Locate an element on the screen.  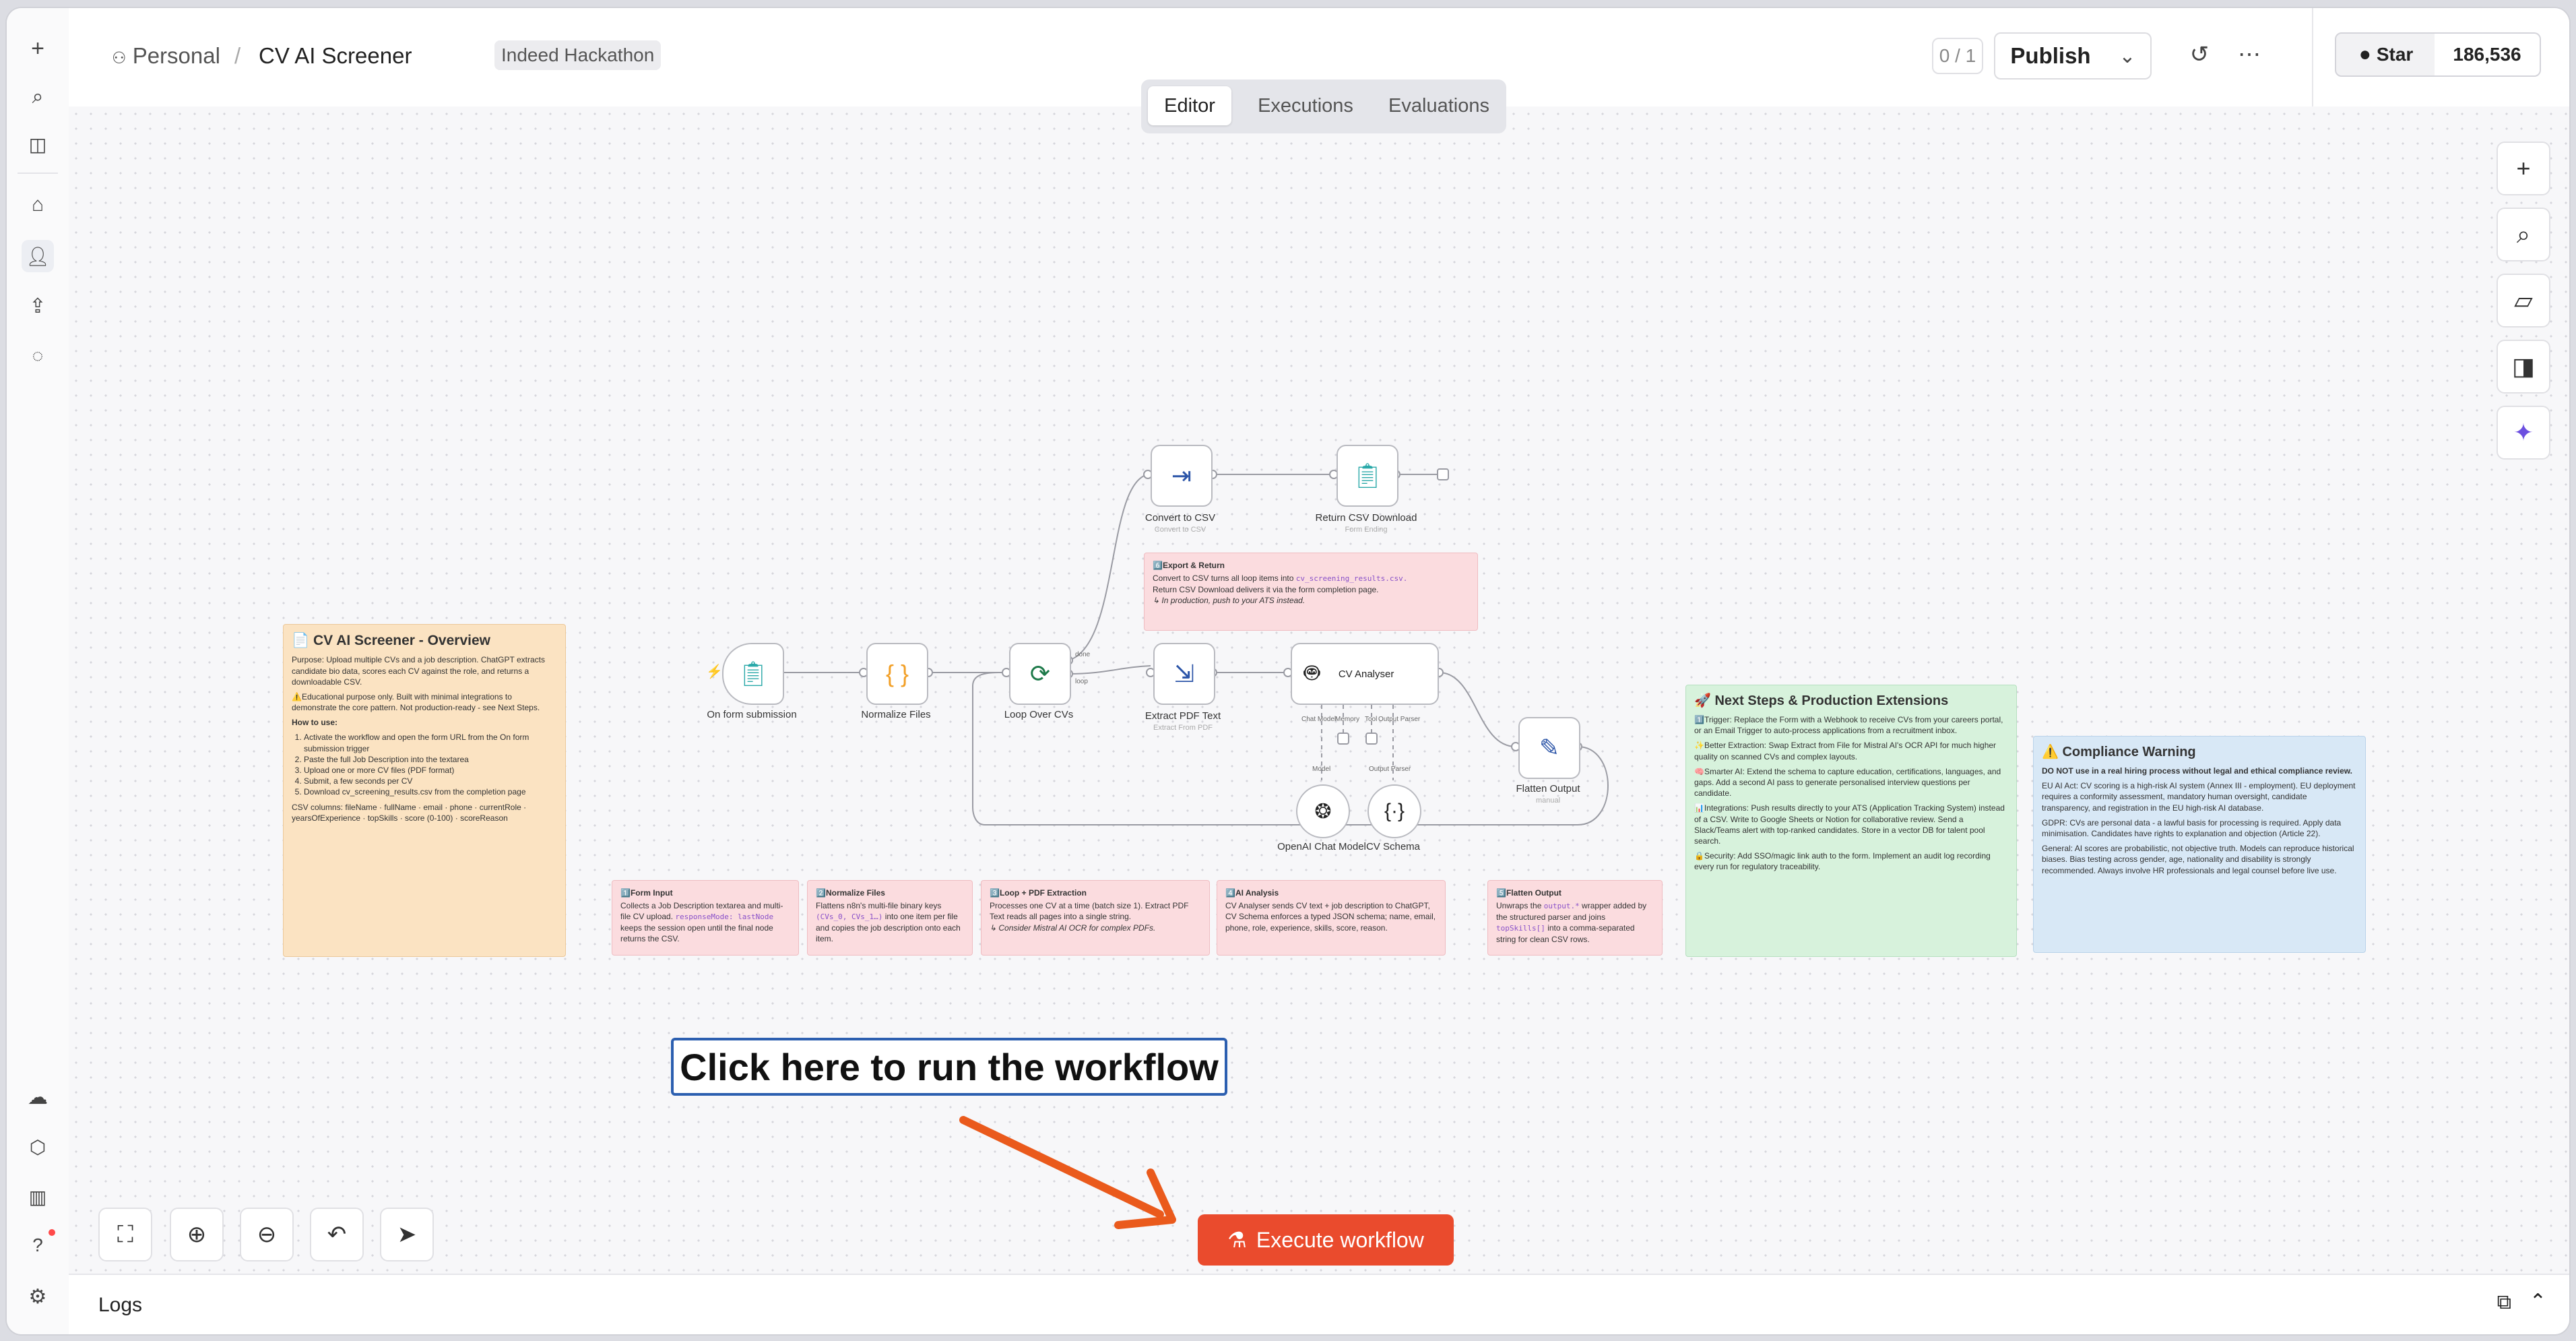
node-label-flatten: Flatten Output is located at coordinates (1548, 789).